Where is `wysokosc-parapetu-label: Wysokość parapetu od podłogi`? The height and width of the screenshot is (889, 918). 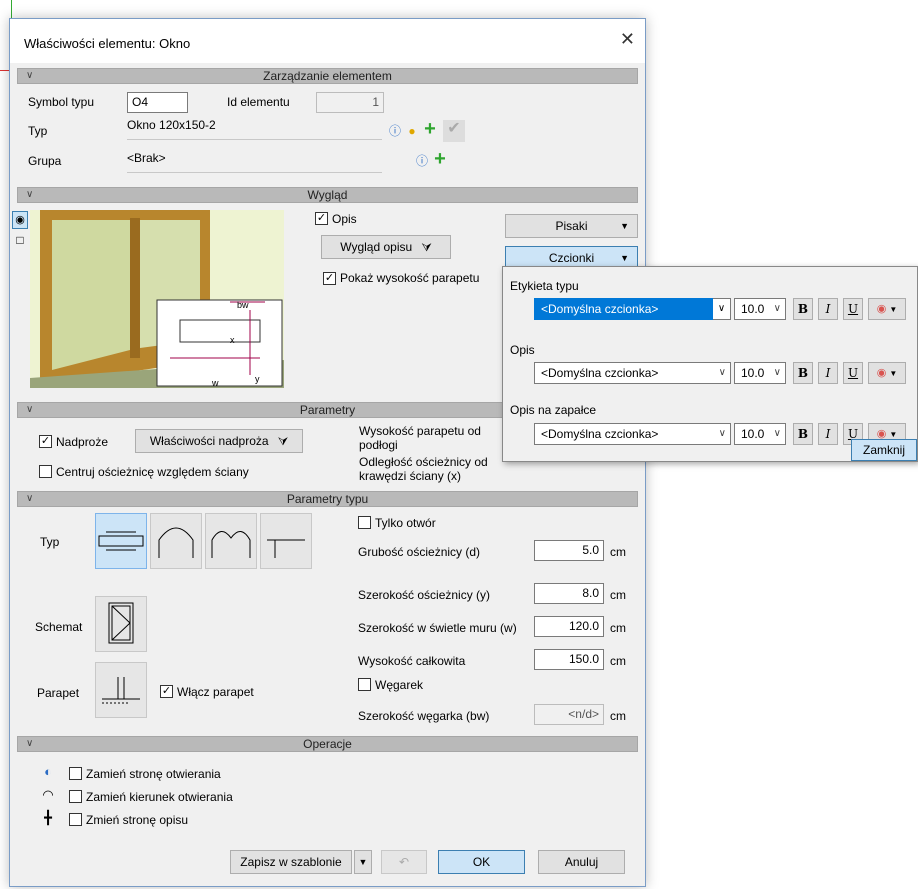 wysokosc-parapetu-label: Wysokość parapetu od podłogi is located at coordinates (420, 438).